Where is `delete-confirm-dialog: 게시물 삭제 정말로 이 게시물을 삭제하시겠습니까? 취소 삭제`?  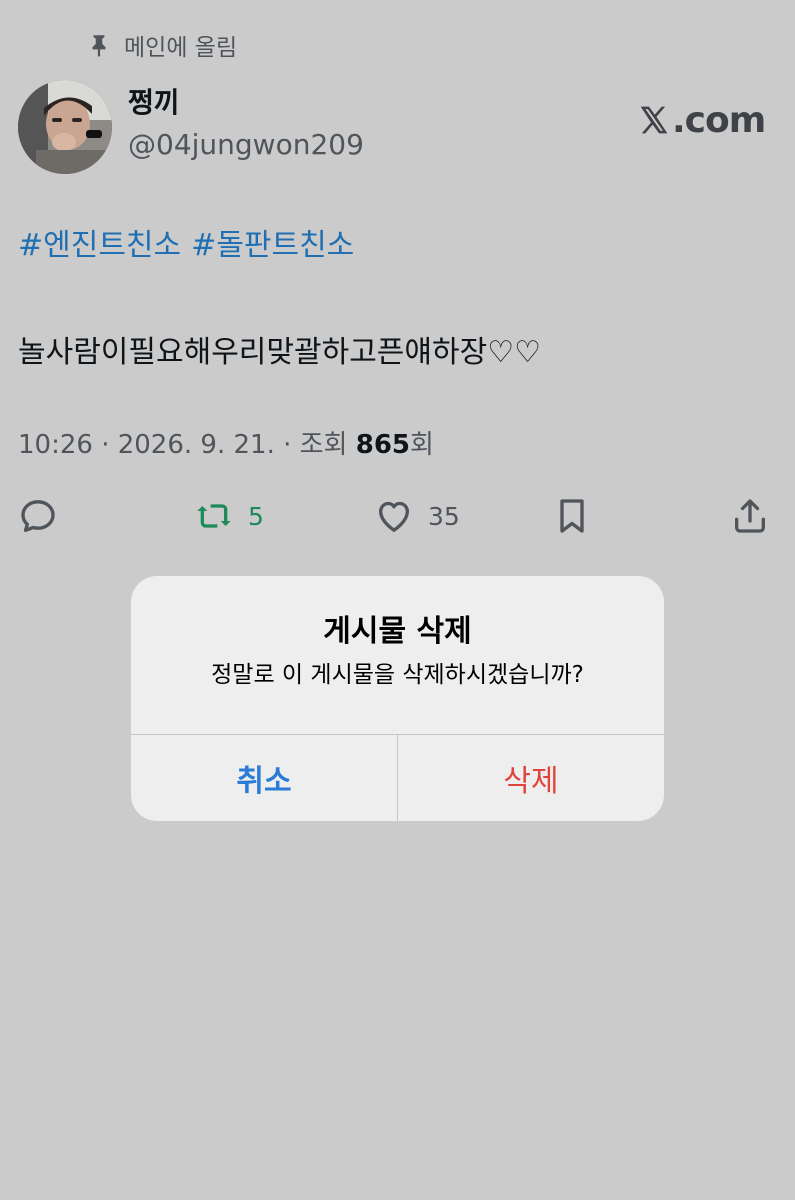 delete-confirm-dialog: 게시물 삭제 정말로 이 게시물을 삭제하시겠습니까? 취소 삭제 is located at coordinates (397, 698).